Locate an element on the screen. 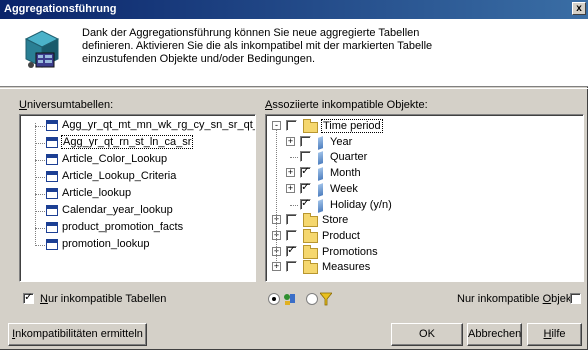  filter-icon is located at coordinates (326, 300).